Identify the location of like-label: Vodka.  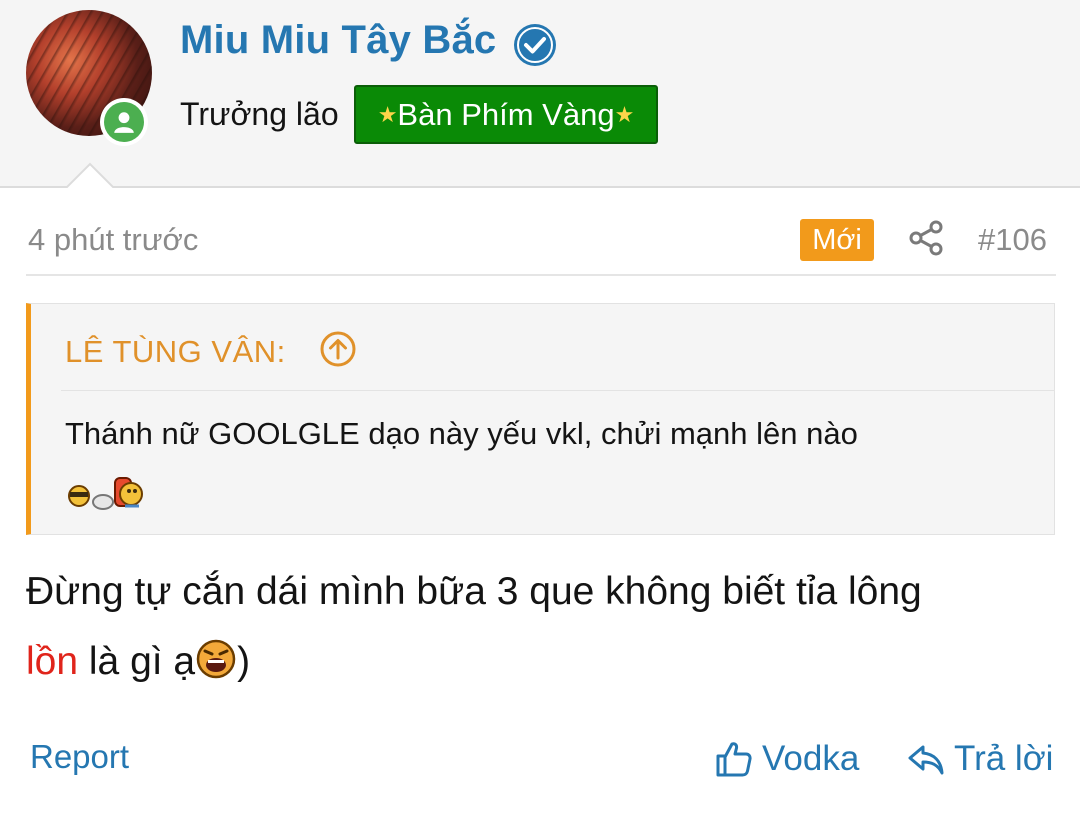
(811, 758).